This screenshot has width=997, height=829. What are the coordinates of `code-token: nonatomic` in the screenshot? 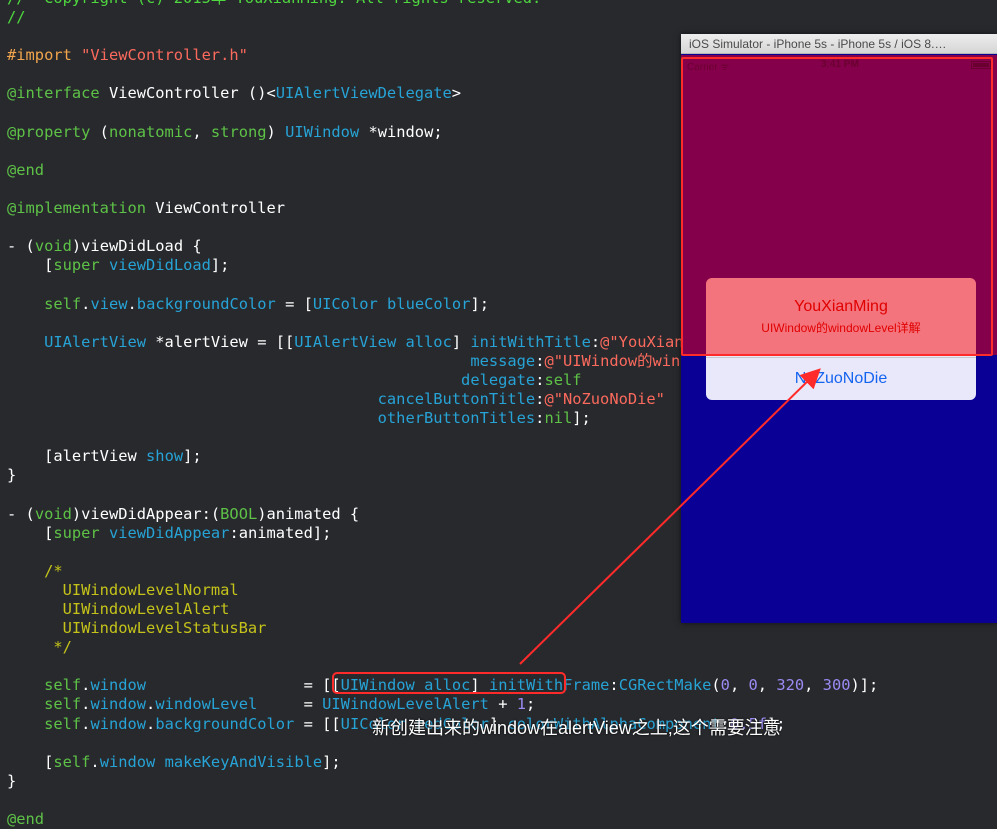 It's located at (150, 131).